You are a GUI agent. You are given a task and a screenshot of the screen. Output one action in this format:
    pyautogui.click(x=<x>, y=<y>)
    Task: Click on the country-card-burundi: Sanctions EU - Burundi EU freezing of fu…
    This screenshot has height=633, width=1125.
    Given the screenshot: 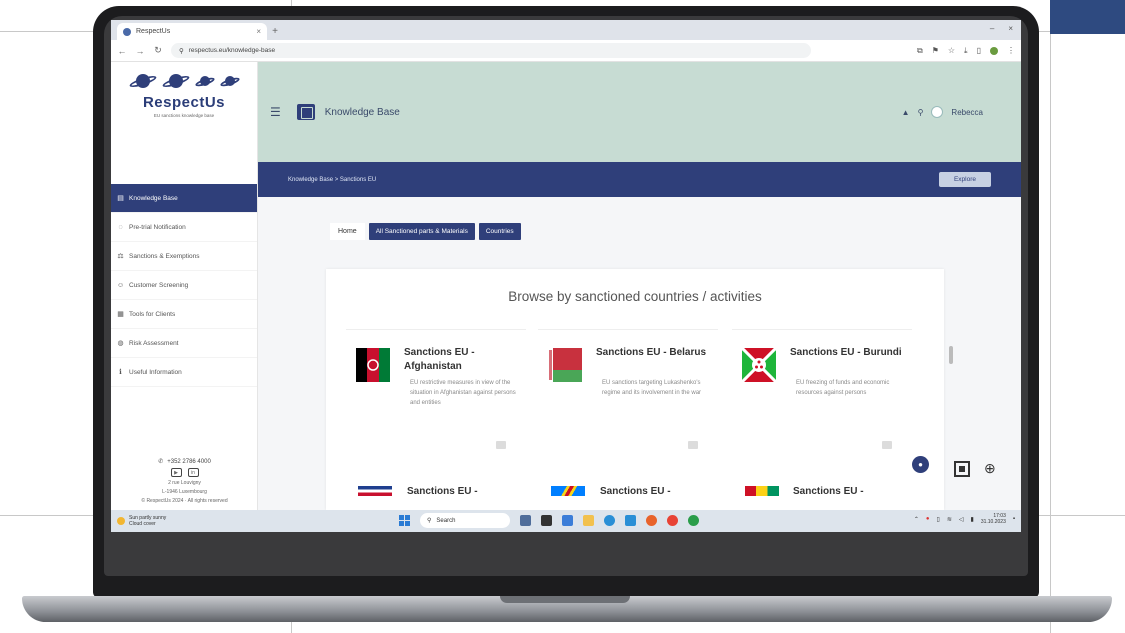 What is the action you would take?
    pyautogui.click(x=822, y=394)
    